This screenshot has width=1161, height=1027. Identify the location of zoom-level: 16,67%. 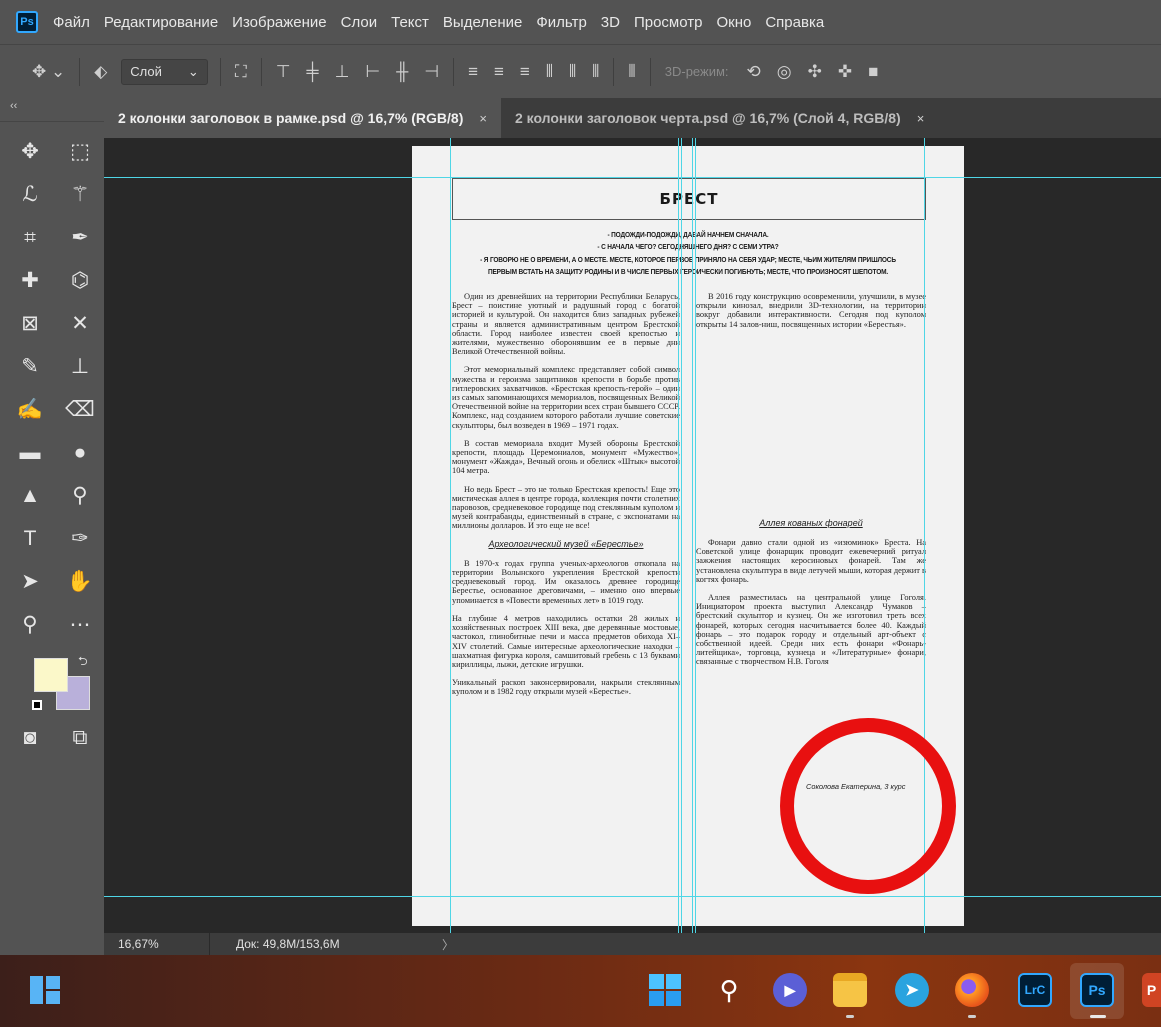
(157, 944).